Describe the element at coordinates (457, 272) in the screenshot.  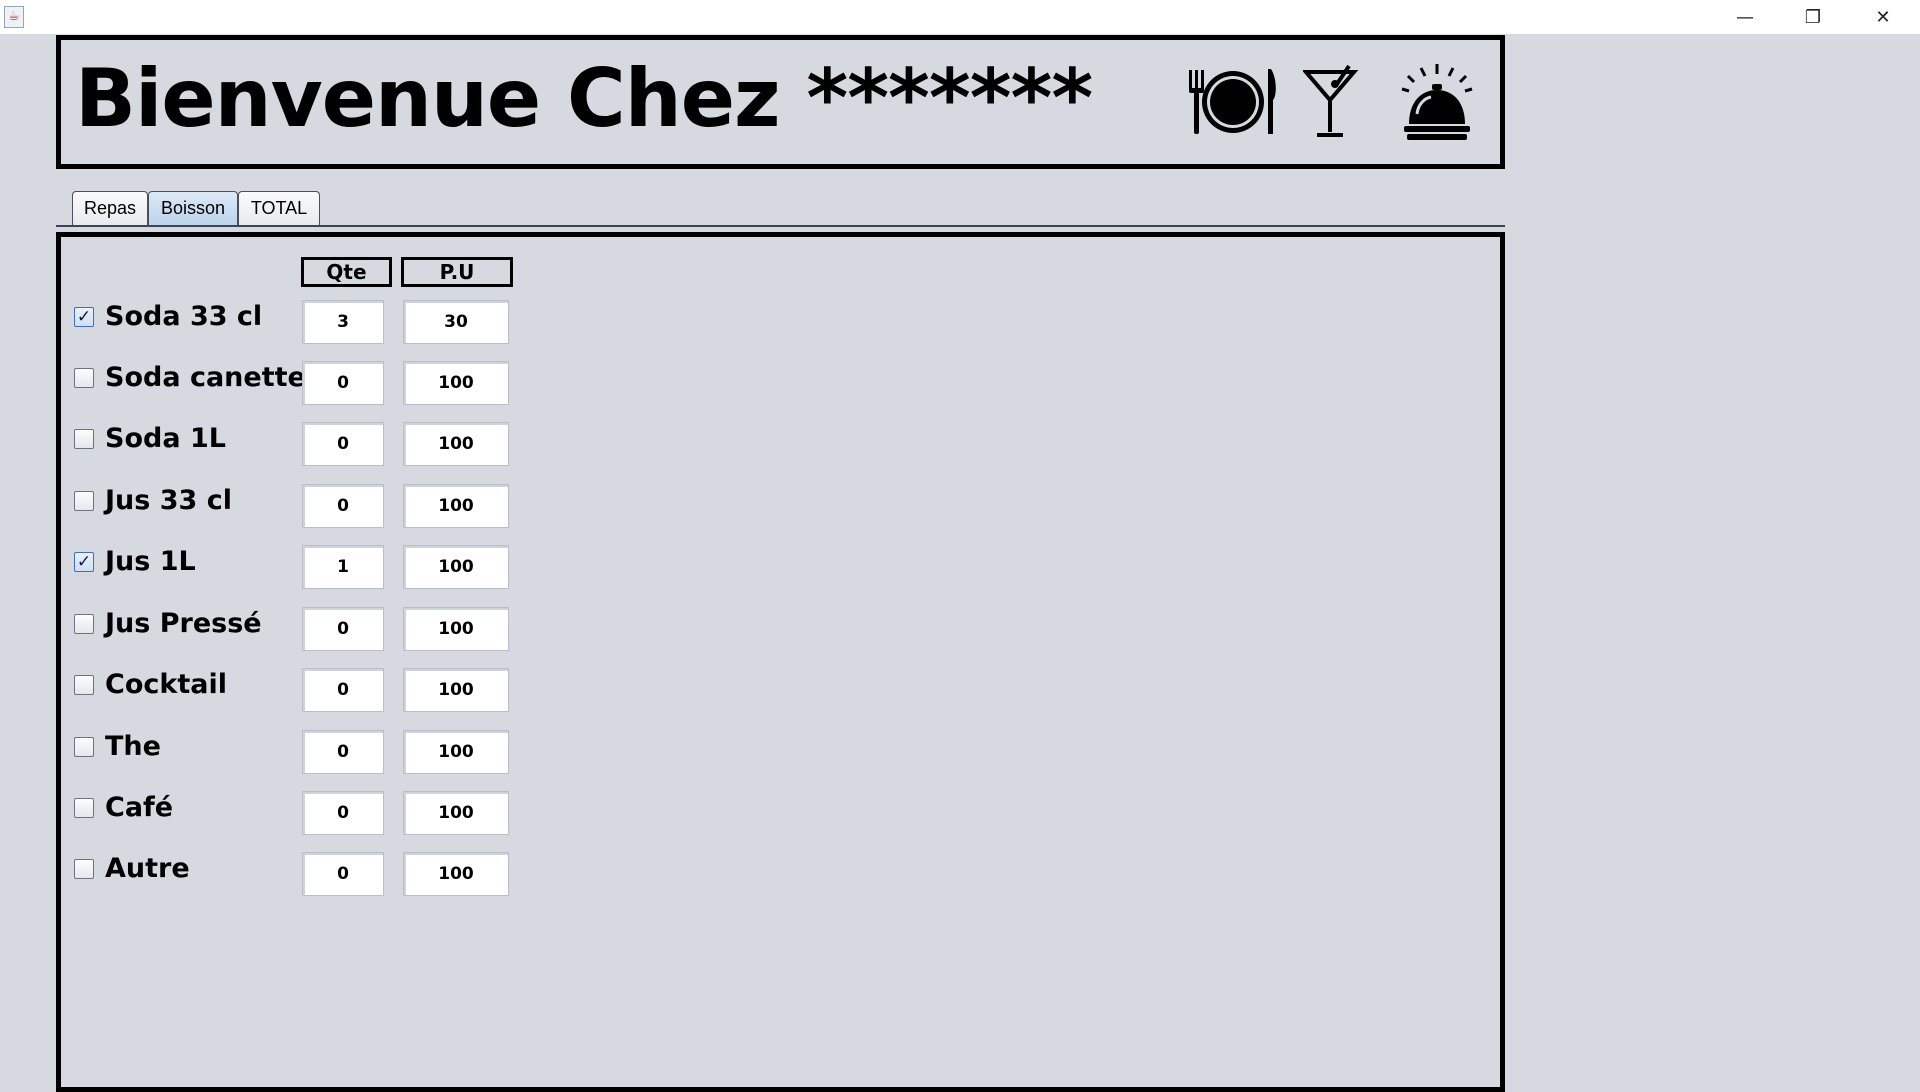
I see `unit-price-column-header: P.U` at that location.